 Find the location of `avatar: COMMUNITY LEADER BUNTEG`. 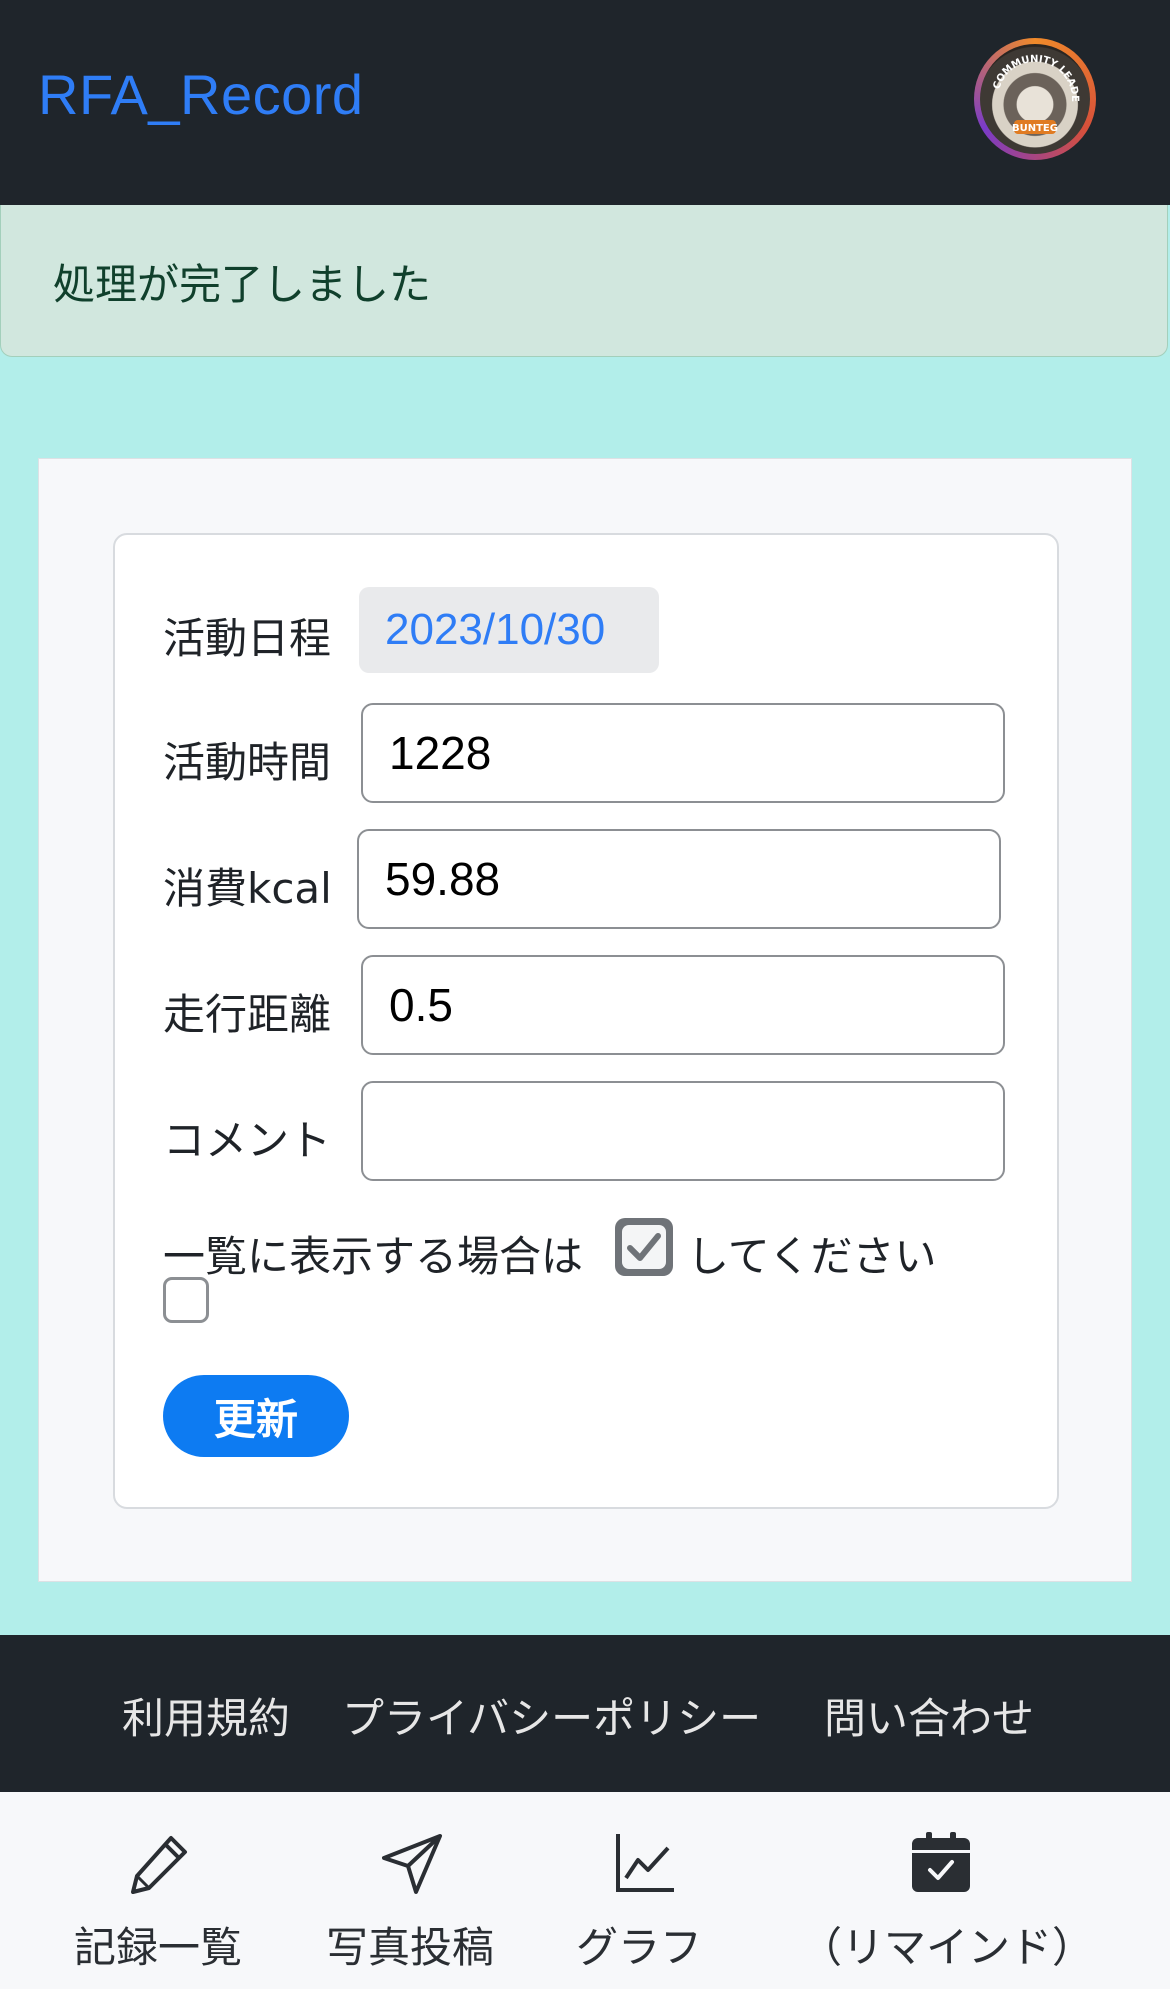

avatar: COMMUNITY LEADER BUNTEG is located at coordinates (1035, 99).